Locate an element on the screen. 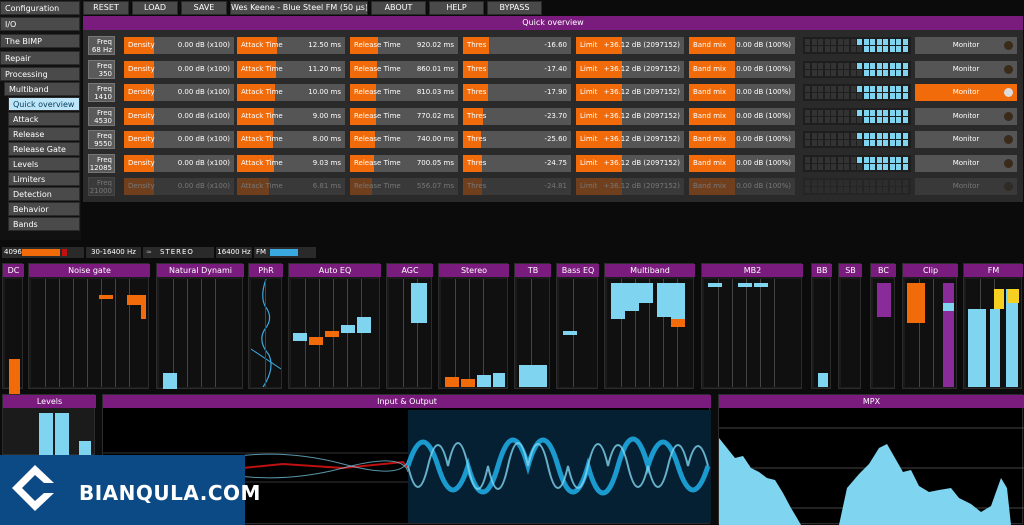 The image size is (1024, 525). nav-item-quick-overview: Quick overview is located at coordinates (44, 104).